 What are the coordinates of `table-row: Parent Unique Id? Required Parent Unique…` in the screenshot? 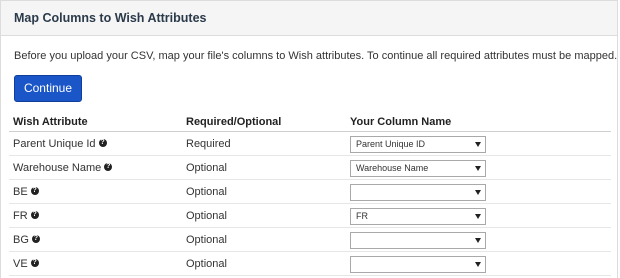 It's located at (310, 143).